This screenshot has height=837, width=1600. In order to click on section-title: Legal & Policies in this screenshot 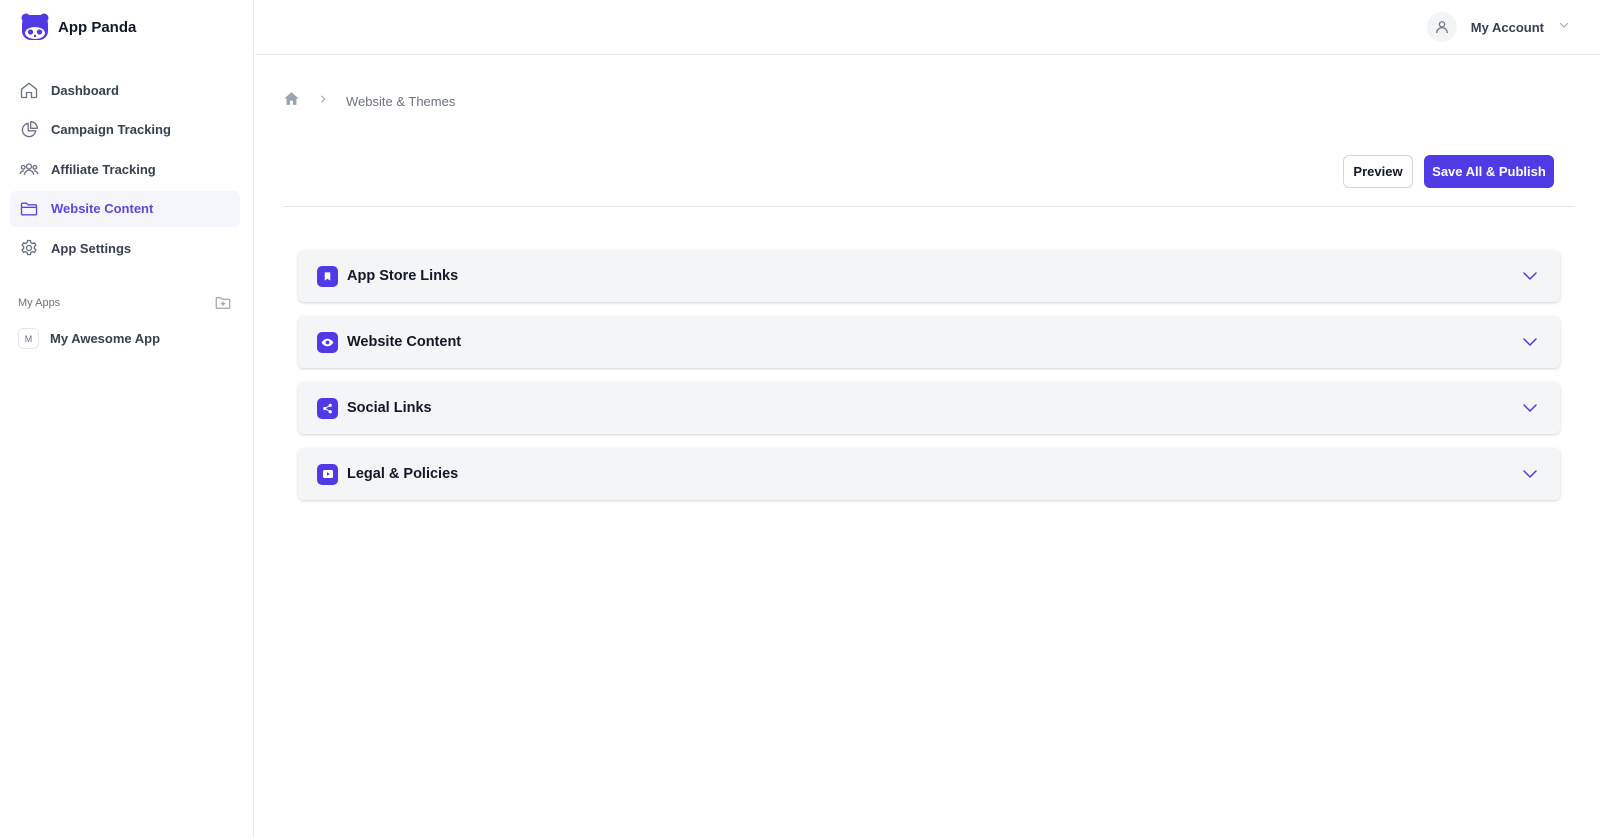, I will do `click(403, 474)`.